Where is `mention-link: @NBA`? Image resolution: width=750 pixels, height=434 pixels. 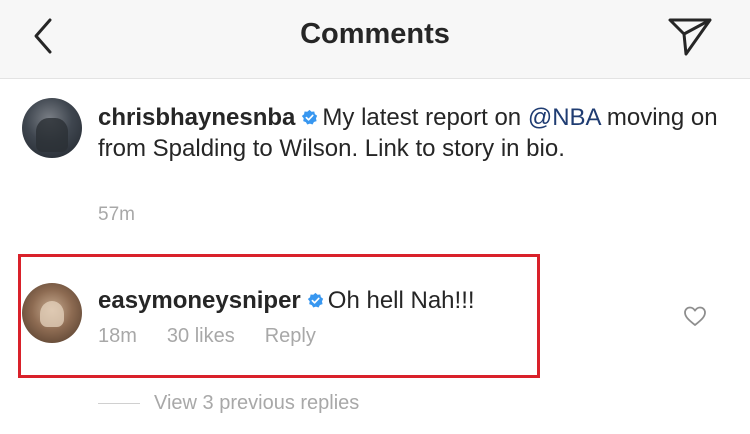 mention-link: @NBA is located at coordinates (564, 117).